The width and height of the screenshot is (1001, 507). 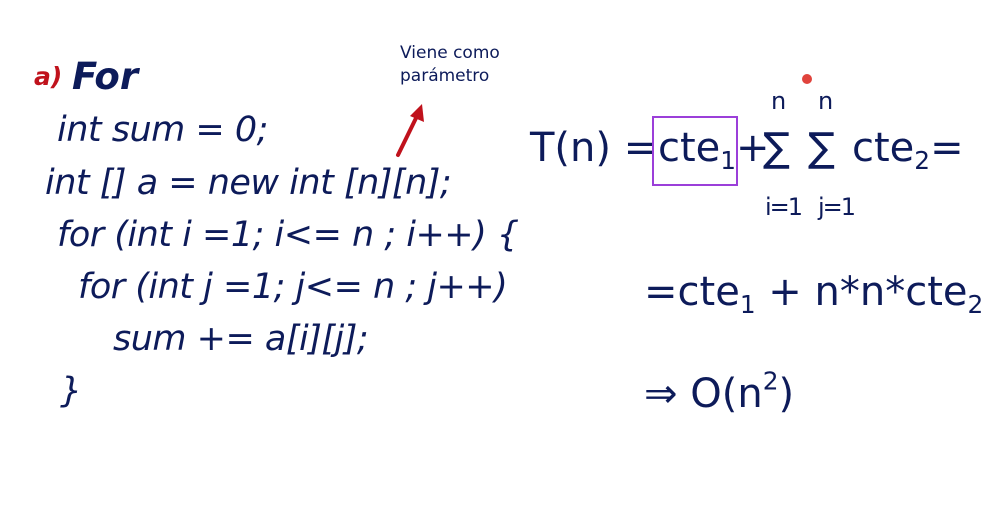 I want to click on sum-upper-i: n, so click(x=779, y=101).